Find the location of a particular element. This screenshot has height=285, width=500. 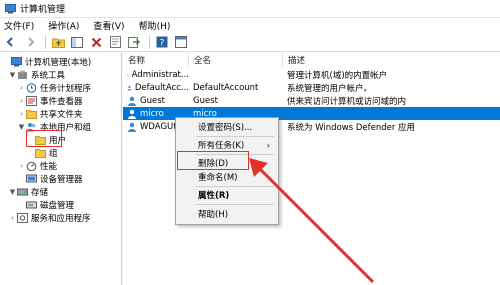

annotation-arrow is located at coordinates (312, 221).